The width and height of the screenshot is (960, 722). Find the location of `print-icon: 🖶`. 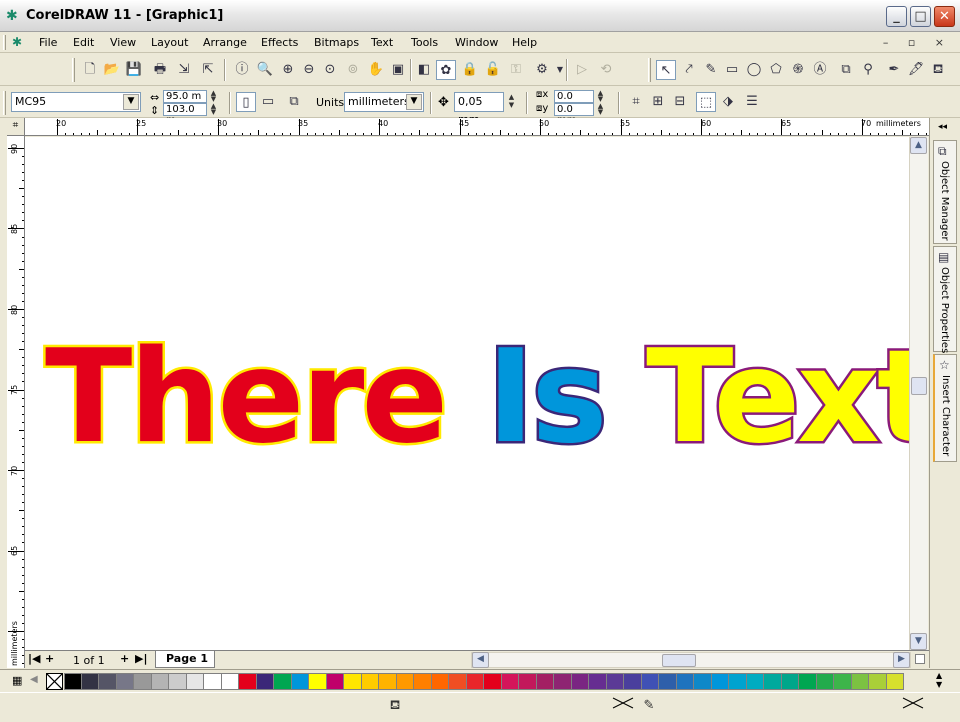

print-icon: 🖶 is located at coordinates (160, 70).